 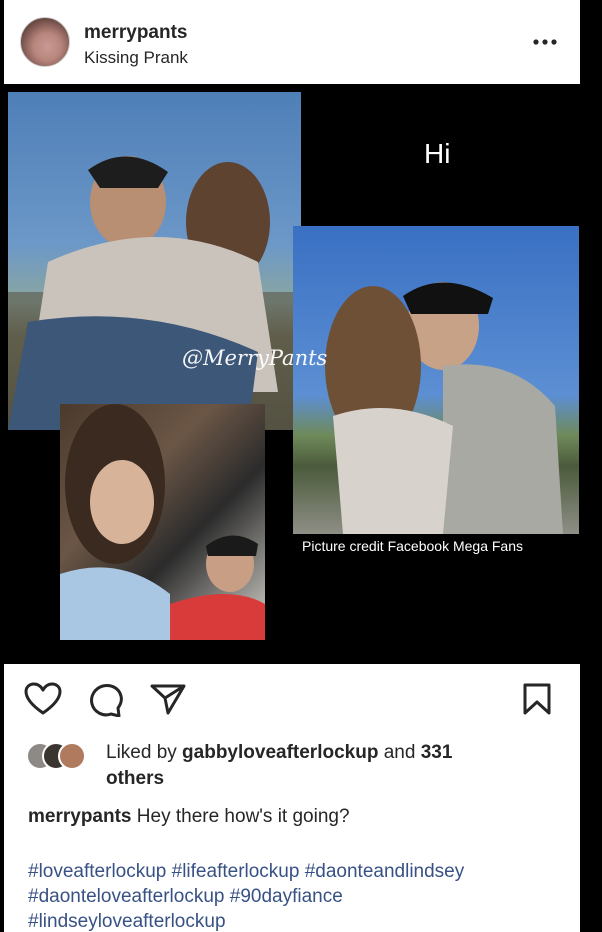 I want to click on likes-count: 331, so click(x=437, y=752).